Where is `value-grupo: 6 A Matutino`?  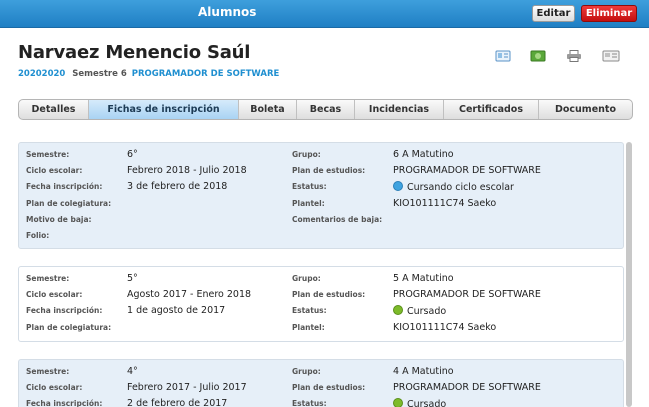 value-grupo: 6 A Matutino is located at coordinates (423, 154).